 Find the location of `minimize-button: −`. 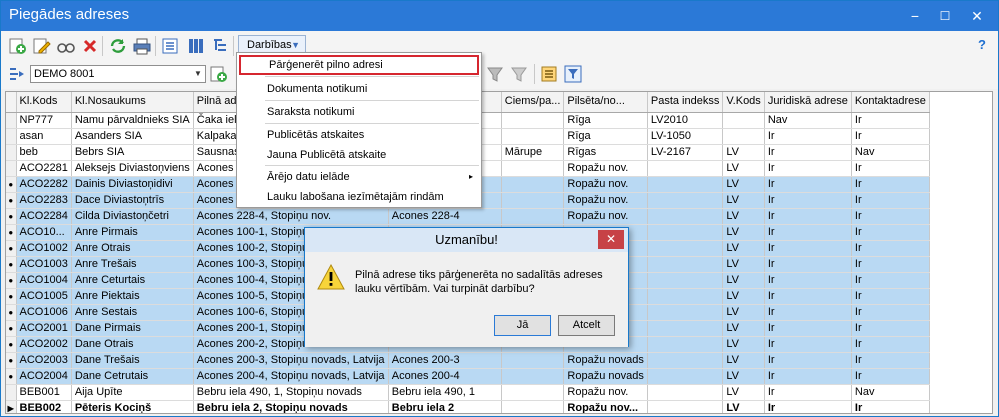

minimize-button: − is located at coordinates (915, 16).